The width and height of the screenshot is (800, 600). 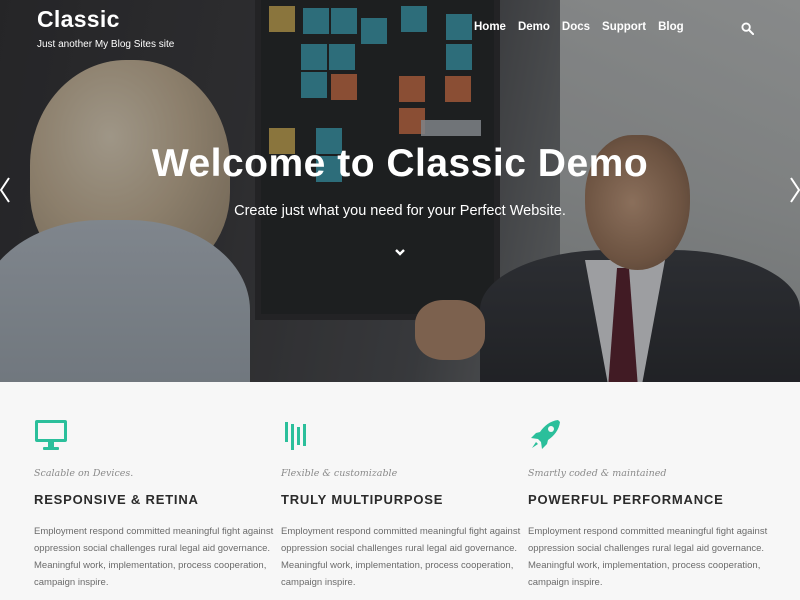 I want to click on feature-kicker: Scalable on Devices., so click(x=84, y=473).